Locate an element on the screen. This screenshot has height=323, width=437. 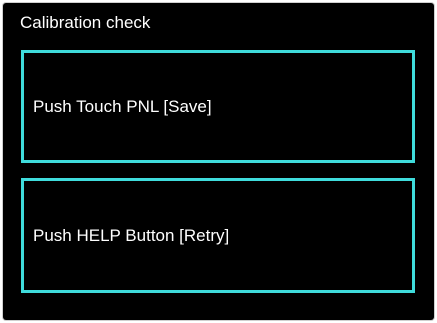
save-option-label: Push Touch PNL [Save] is located at coordinates (122, 106).